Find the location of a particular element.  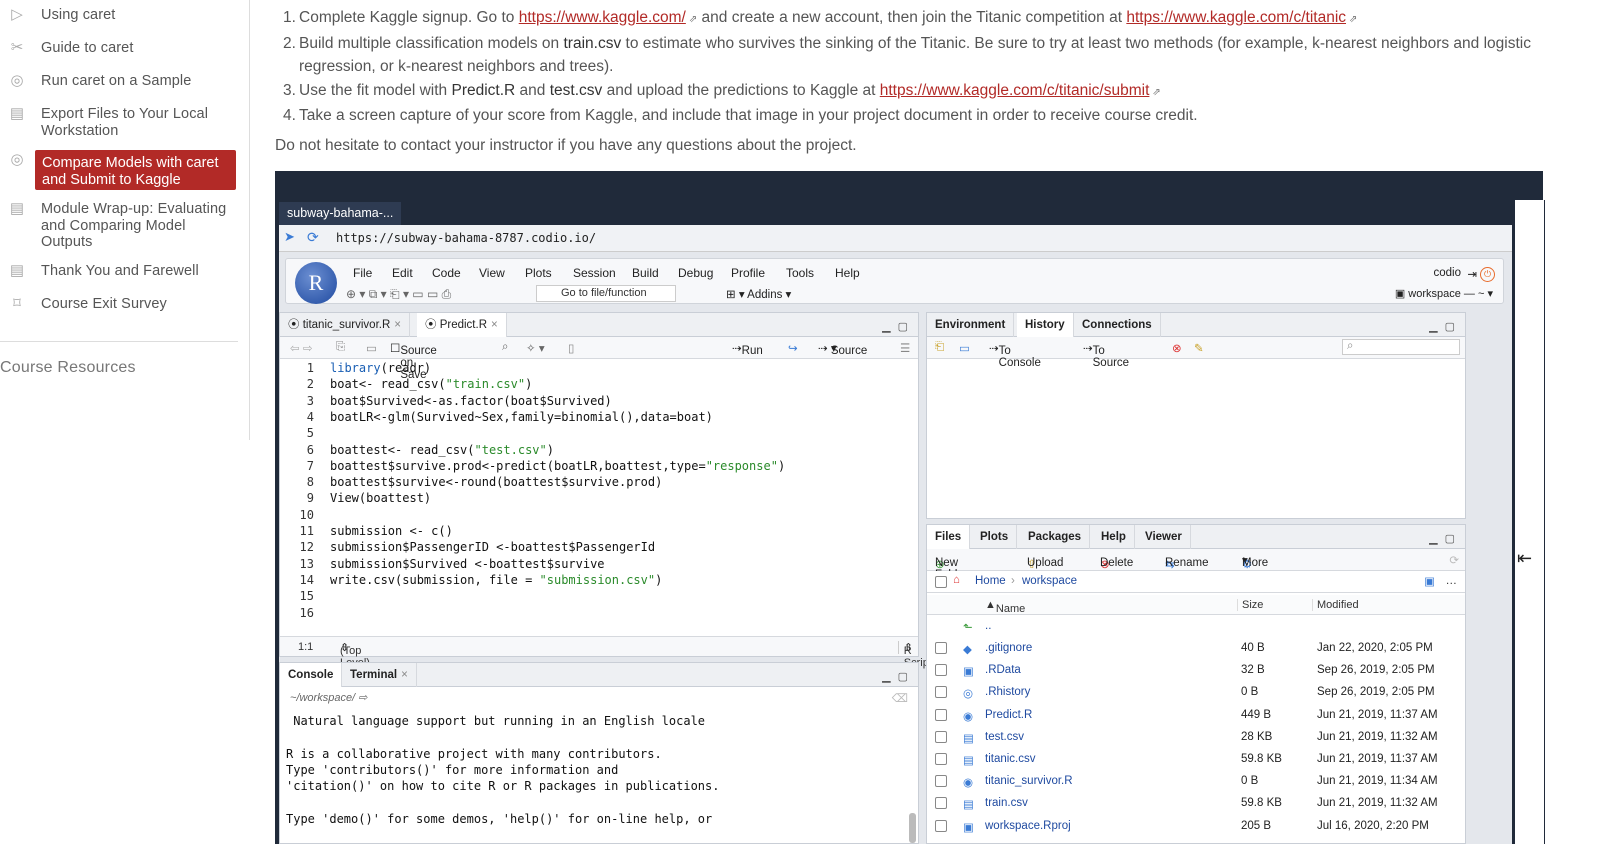

code-line: submission$Survived <-boattest$survive is located at coordinates (467, 564).